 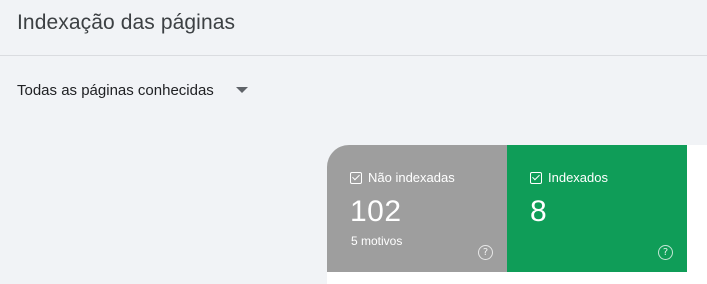 I want to click on page-filter-dropdown: Todas as páginas conhecidas, so click(x=132, y=90).